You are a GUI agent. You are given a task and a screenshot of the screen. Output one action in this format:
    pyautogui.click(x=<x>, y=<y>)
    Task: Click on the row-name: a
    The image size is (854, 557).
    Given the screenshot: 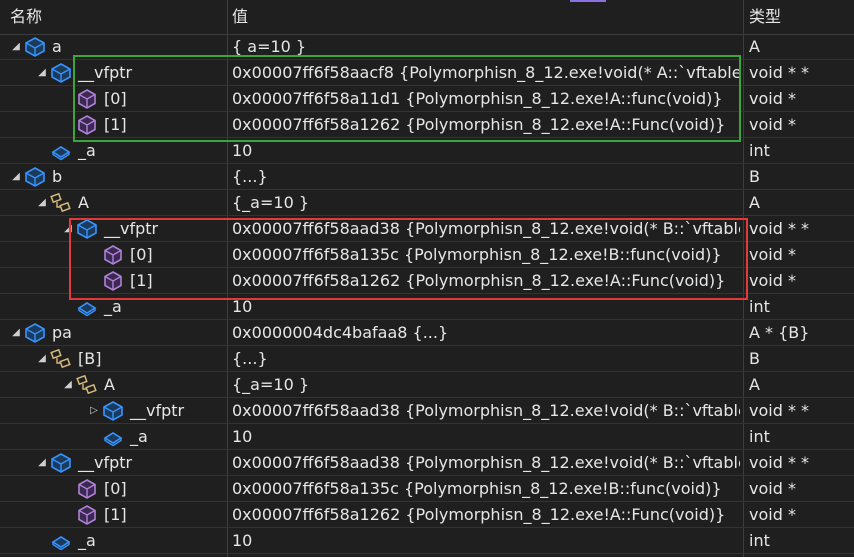 What is the action you would take?
    pyautogui.click(x=57, y=46)
    